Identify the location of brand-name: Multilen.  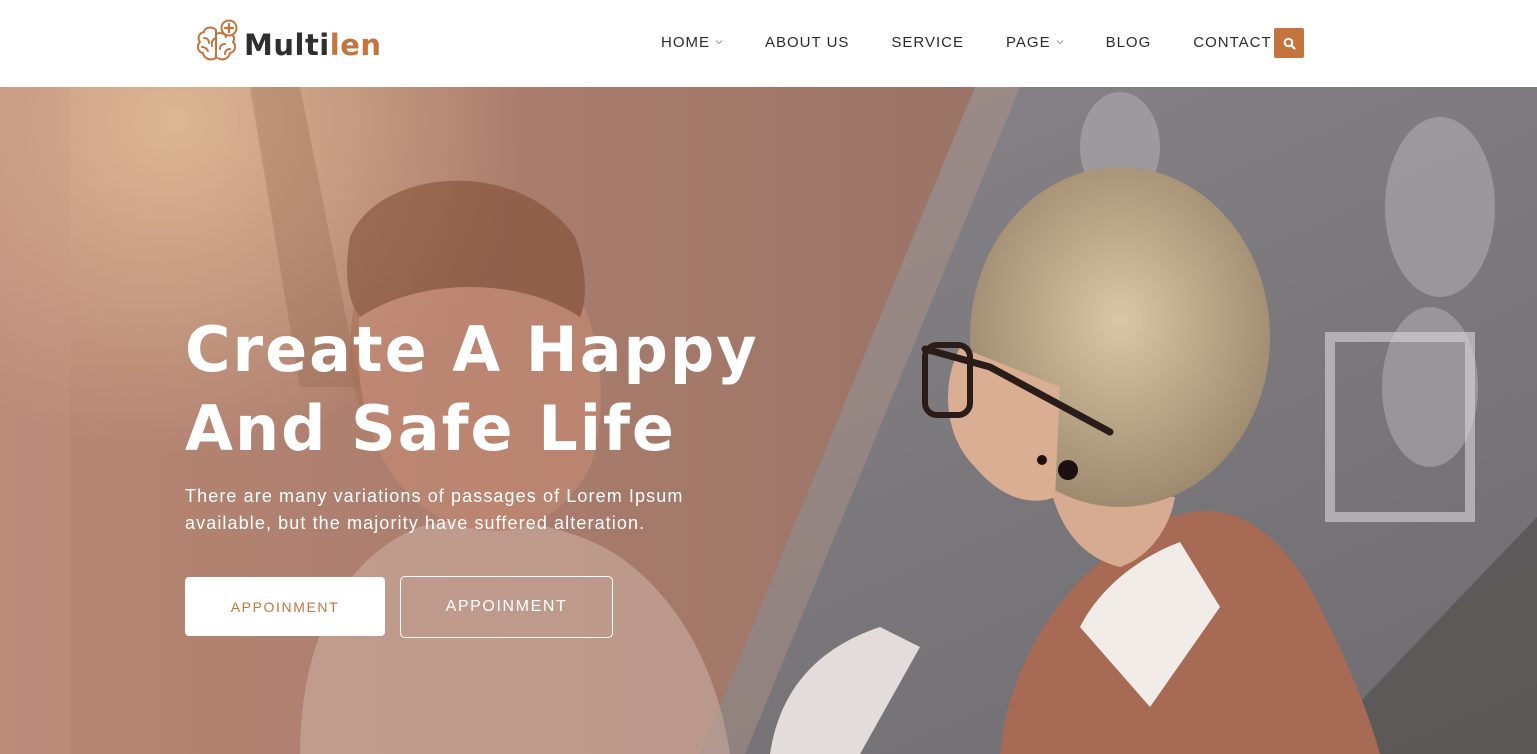
(313, 45).